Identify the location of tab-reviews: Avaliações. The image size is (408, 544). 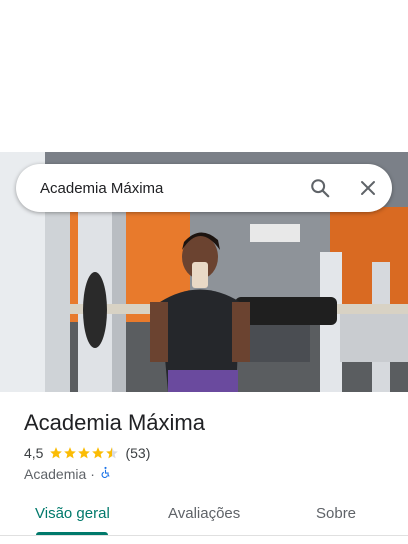
(204, 513).